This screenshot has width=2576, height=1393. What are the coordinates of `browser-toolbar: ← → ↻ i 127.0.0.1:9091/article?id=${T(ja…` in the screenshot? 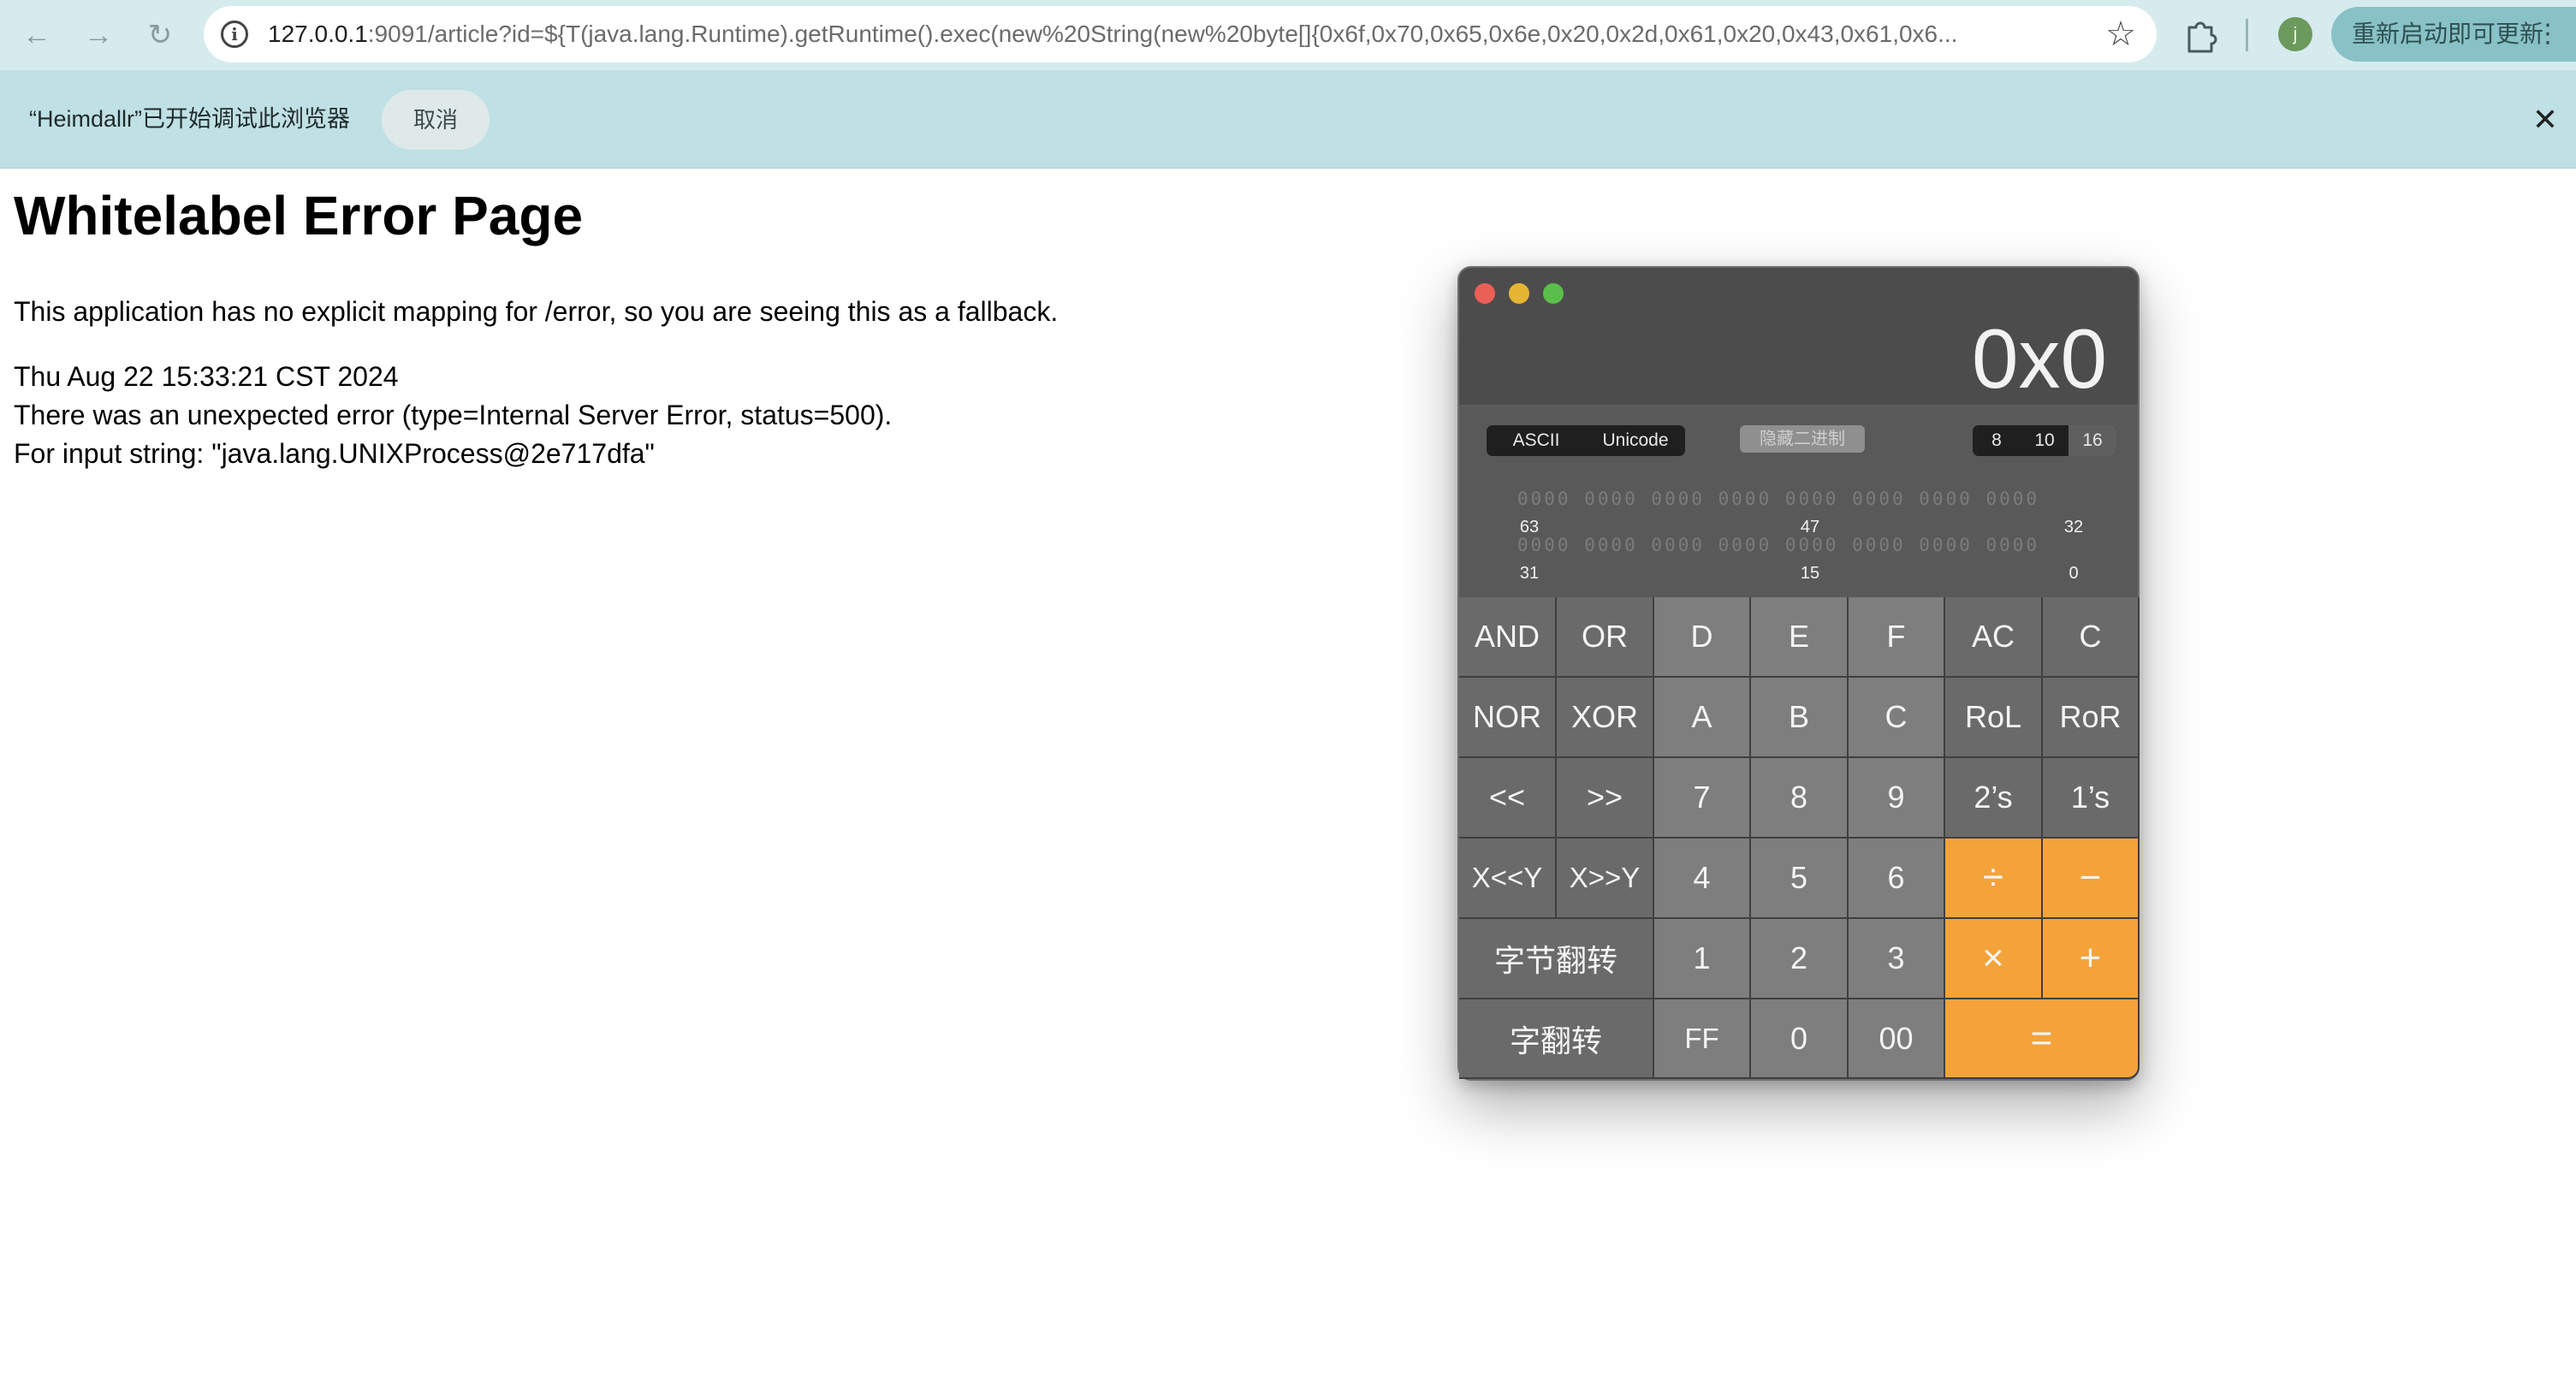 It's located at (1288, 35).